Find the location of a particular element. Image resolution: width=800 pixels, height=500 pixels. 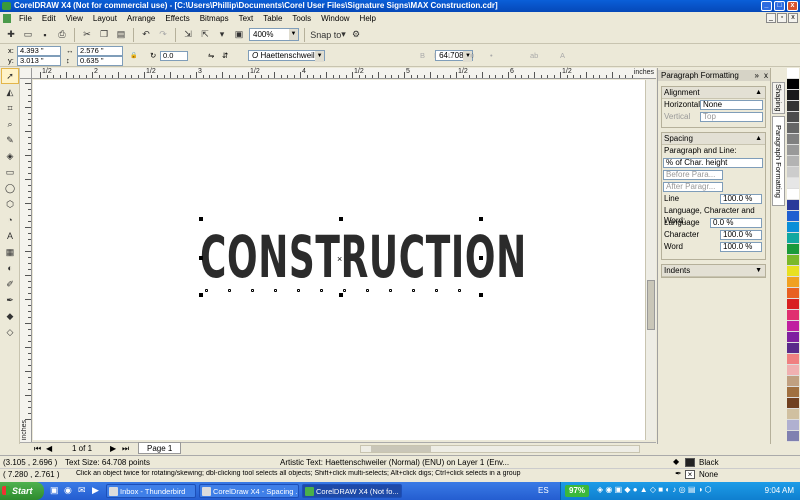

battery-indicator: 97% is located at coordinates (577, 491).